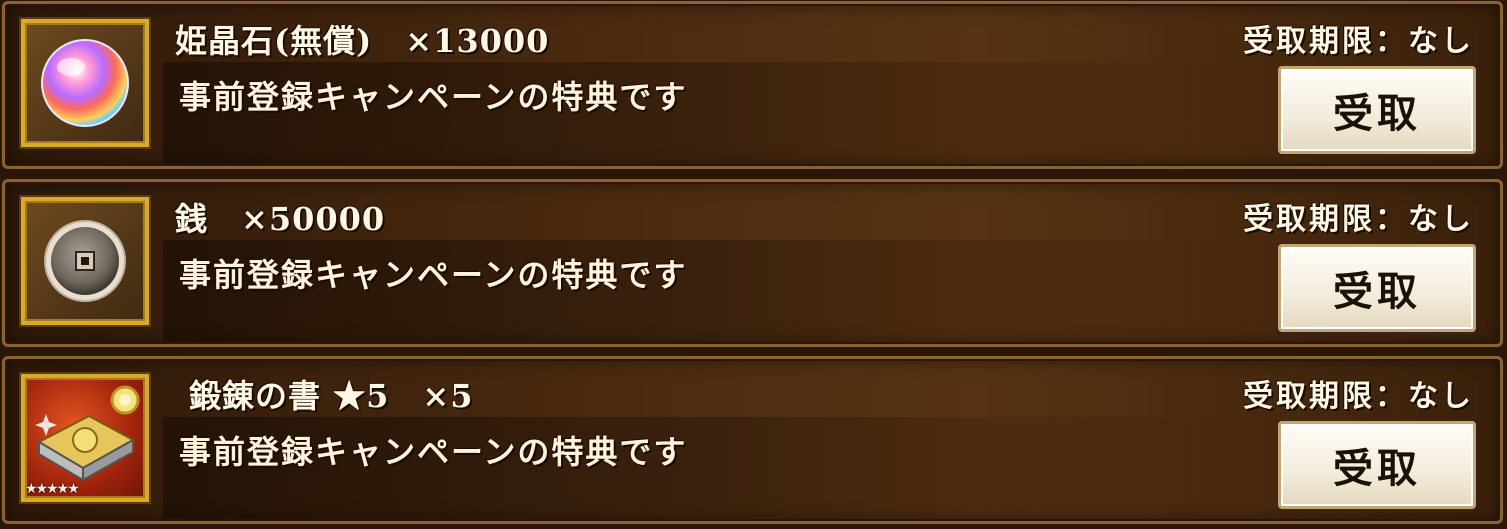 The image size is (1507, 529). I want to click on item-thumbnail: ★★★★★, so click(85, 438).